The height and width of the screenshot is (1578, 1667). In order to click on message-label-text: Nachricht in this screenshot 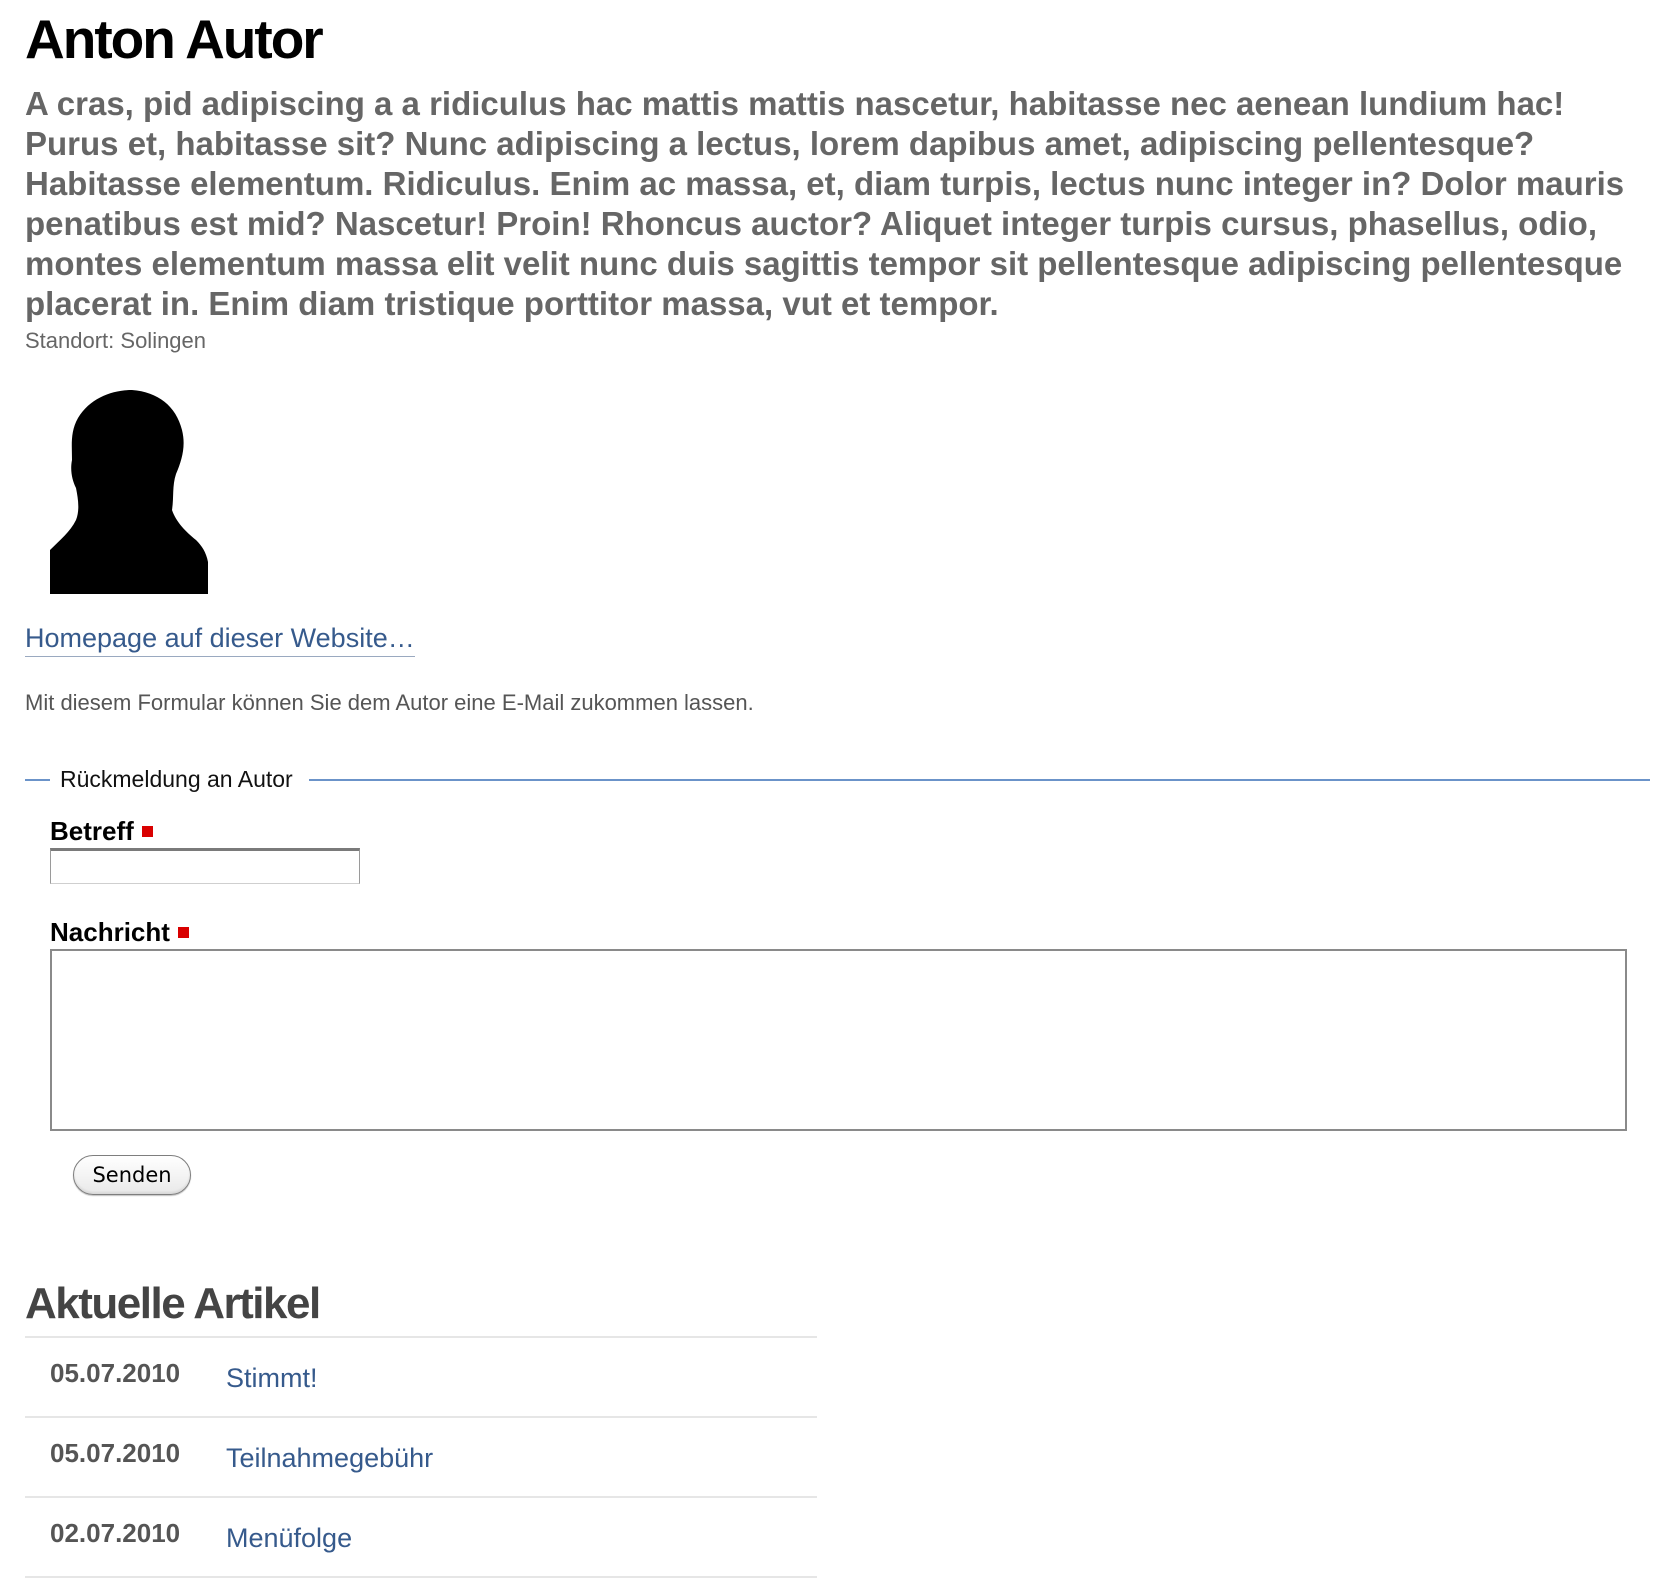, I will do `click(110, 932)`.